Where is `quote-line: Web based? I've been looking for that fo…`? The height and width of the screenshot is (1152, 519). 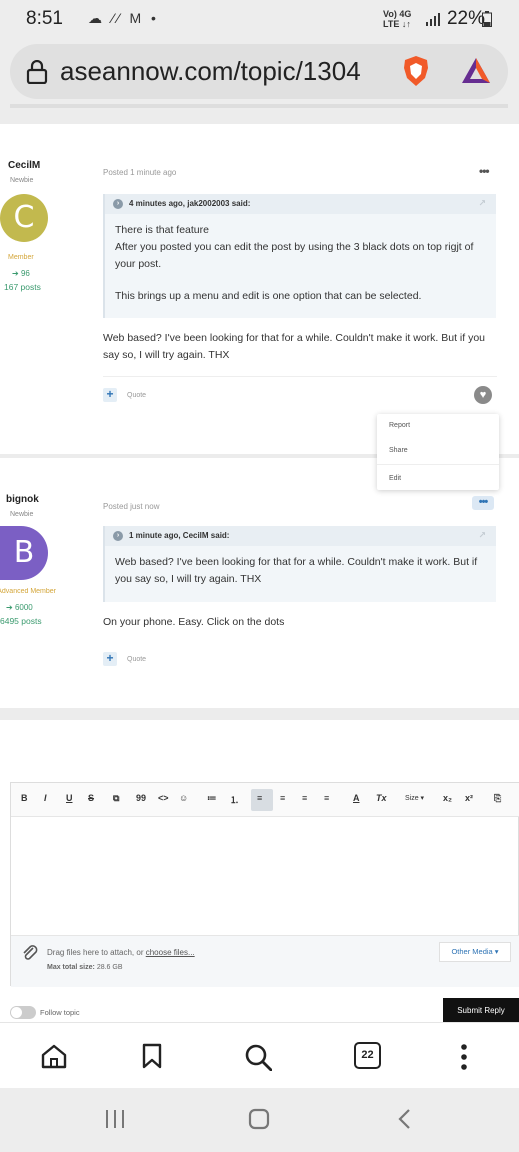
quote-line: Web based? I've been looking for that fo… is located at coordinates (296, 570).